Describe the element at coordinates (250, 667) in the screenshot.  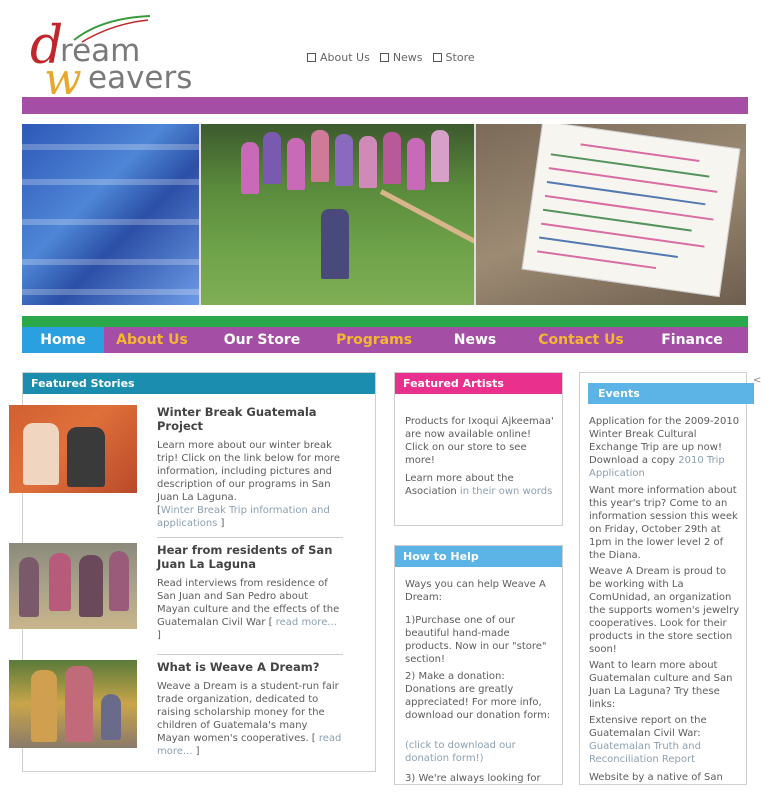
I see `story-title: What is Weave A Dream?` at that location.